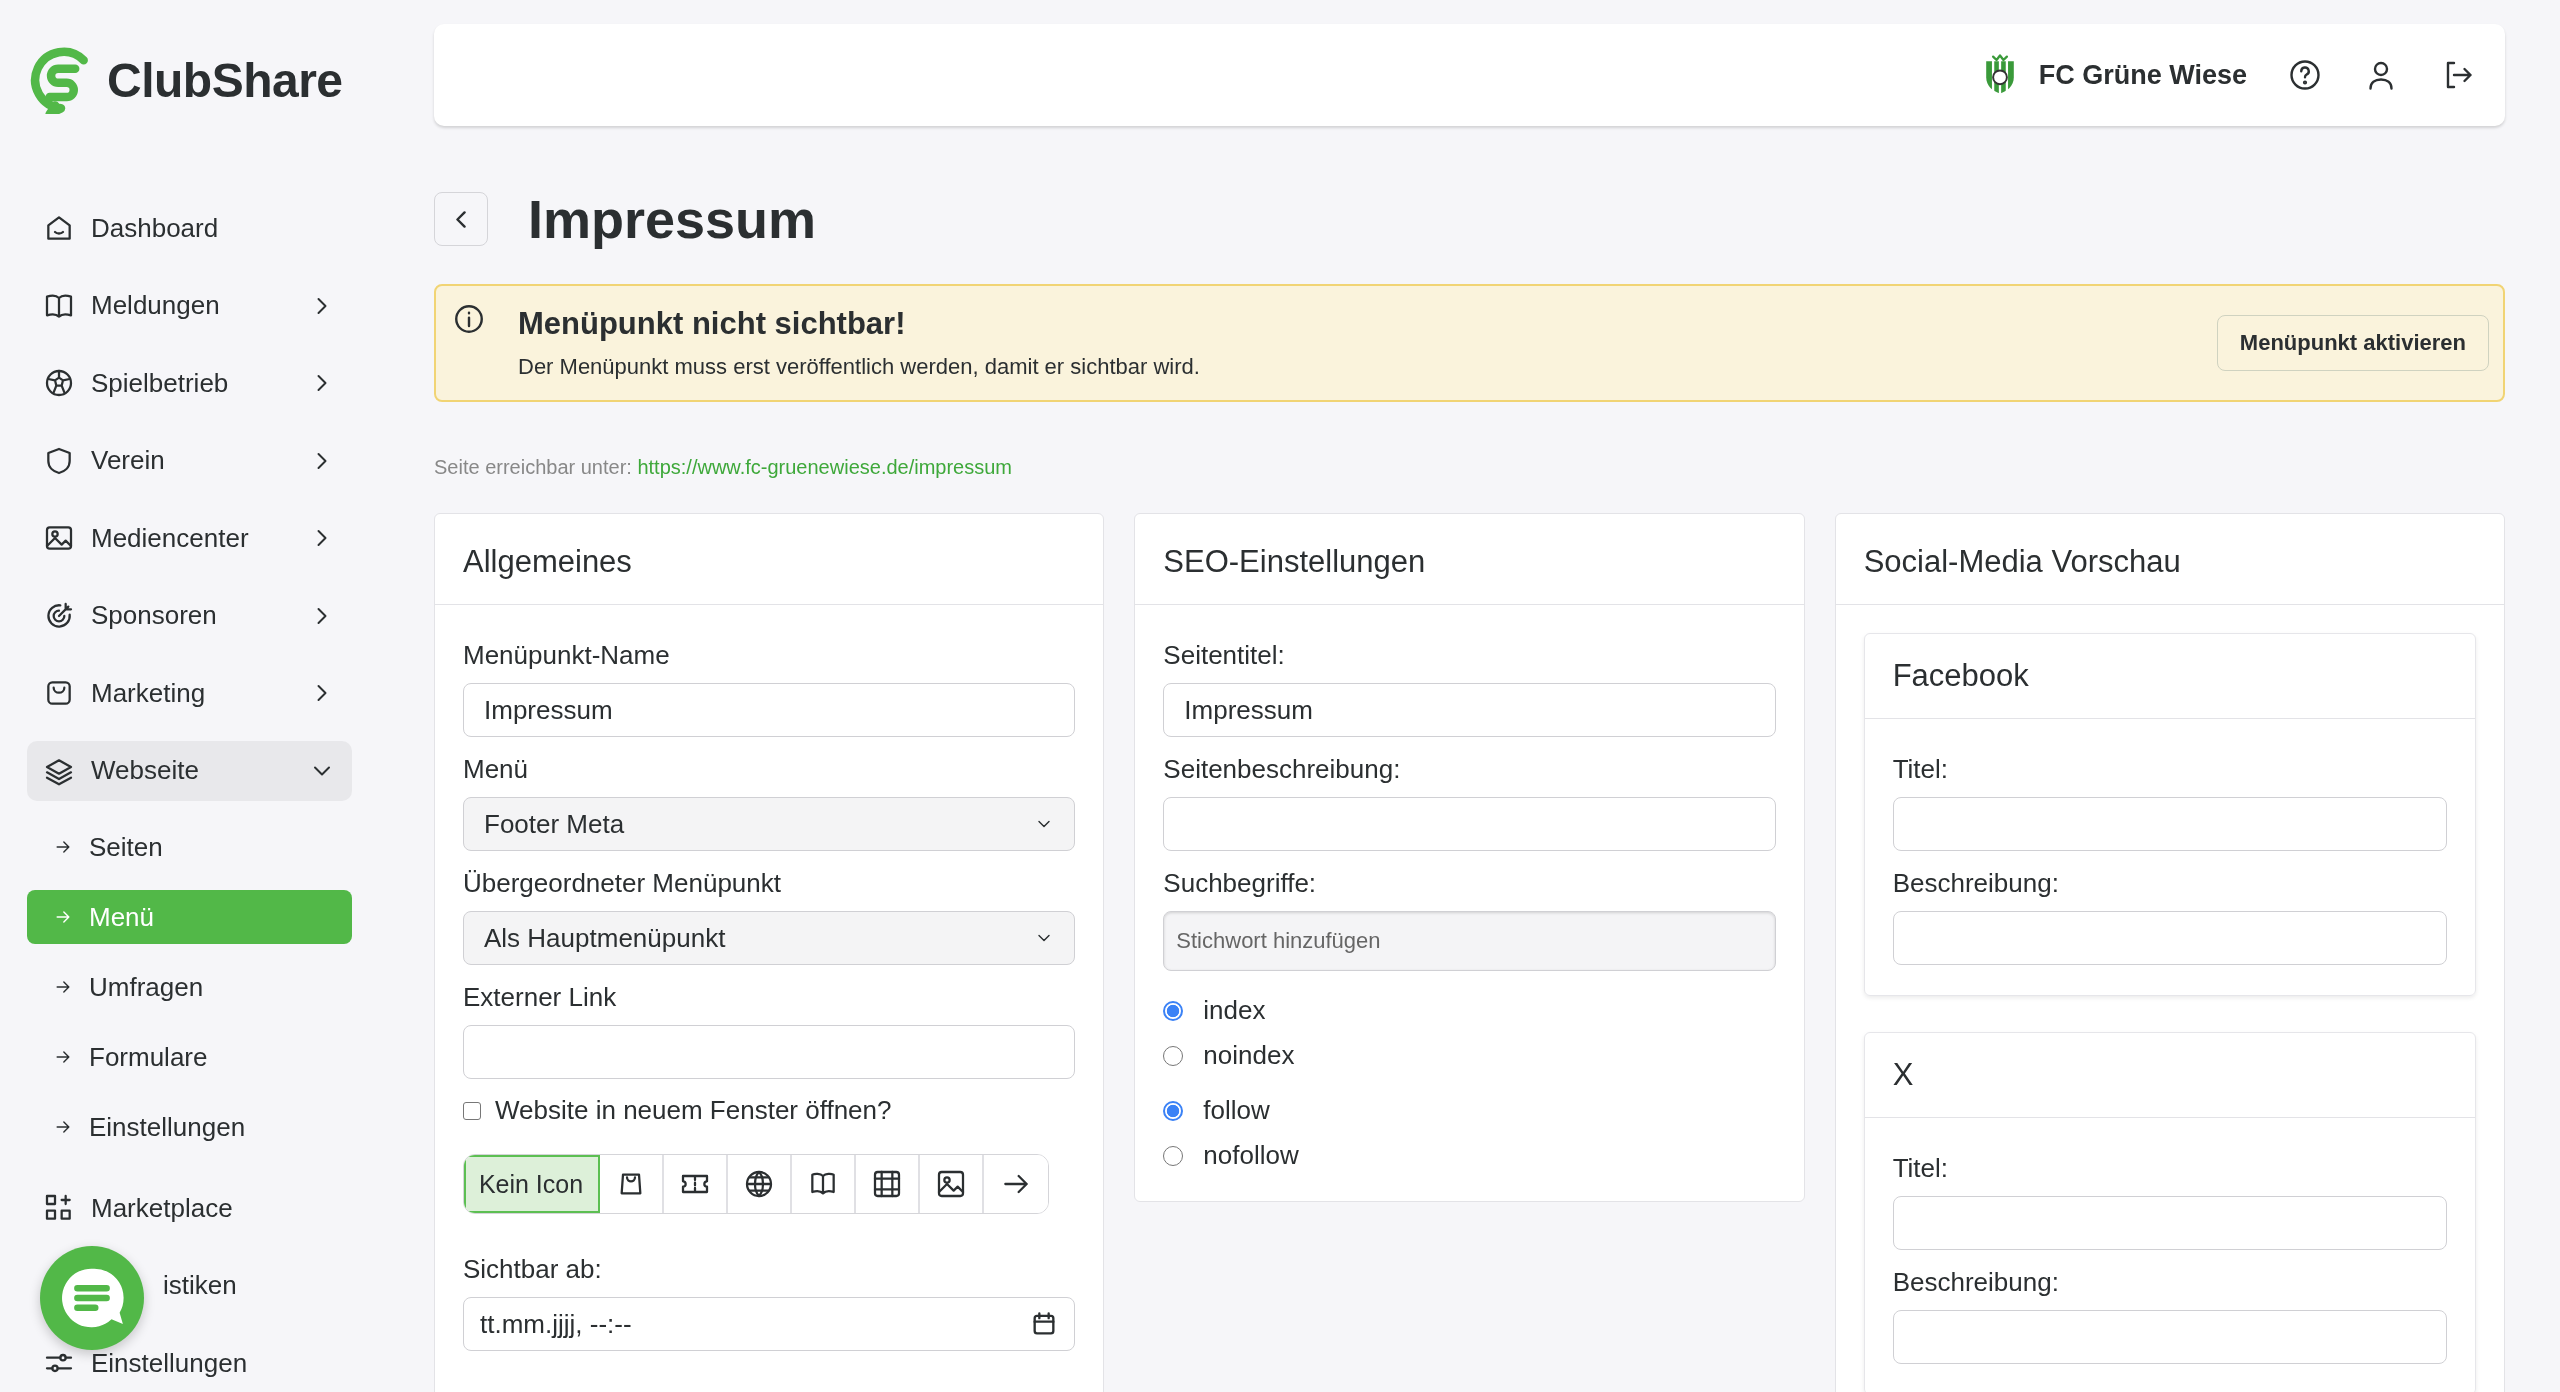 The height and width of the screenshot is (1392, 2560). What do you see at coordinates (724, 467) in the screenshot?
I see `url-text: Seite erreichbar unter: https://www.fc-gruenewiese.de/impressum` at bounding box center [724, 467].